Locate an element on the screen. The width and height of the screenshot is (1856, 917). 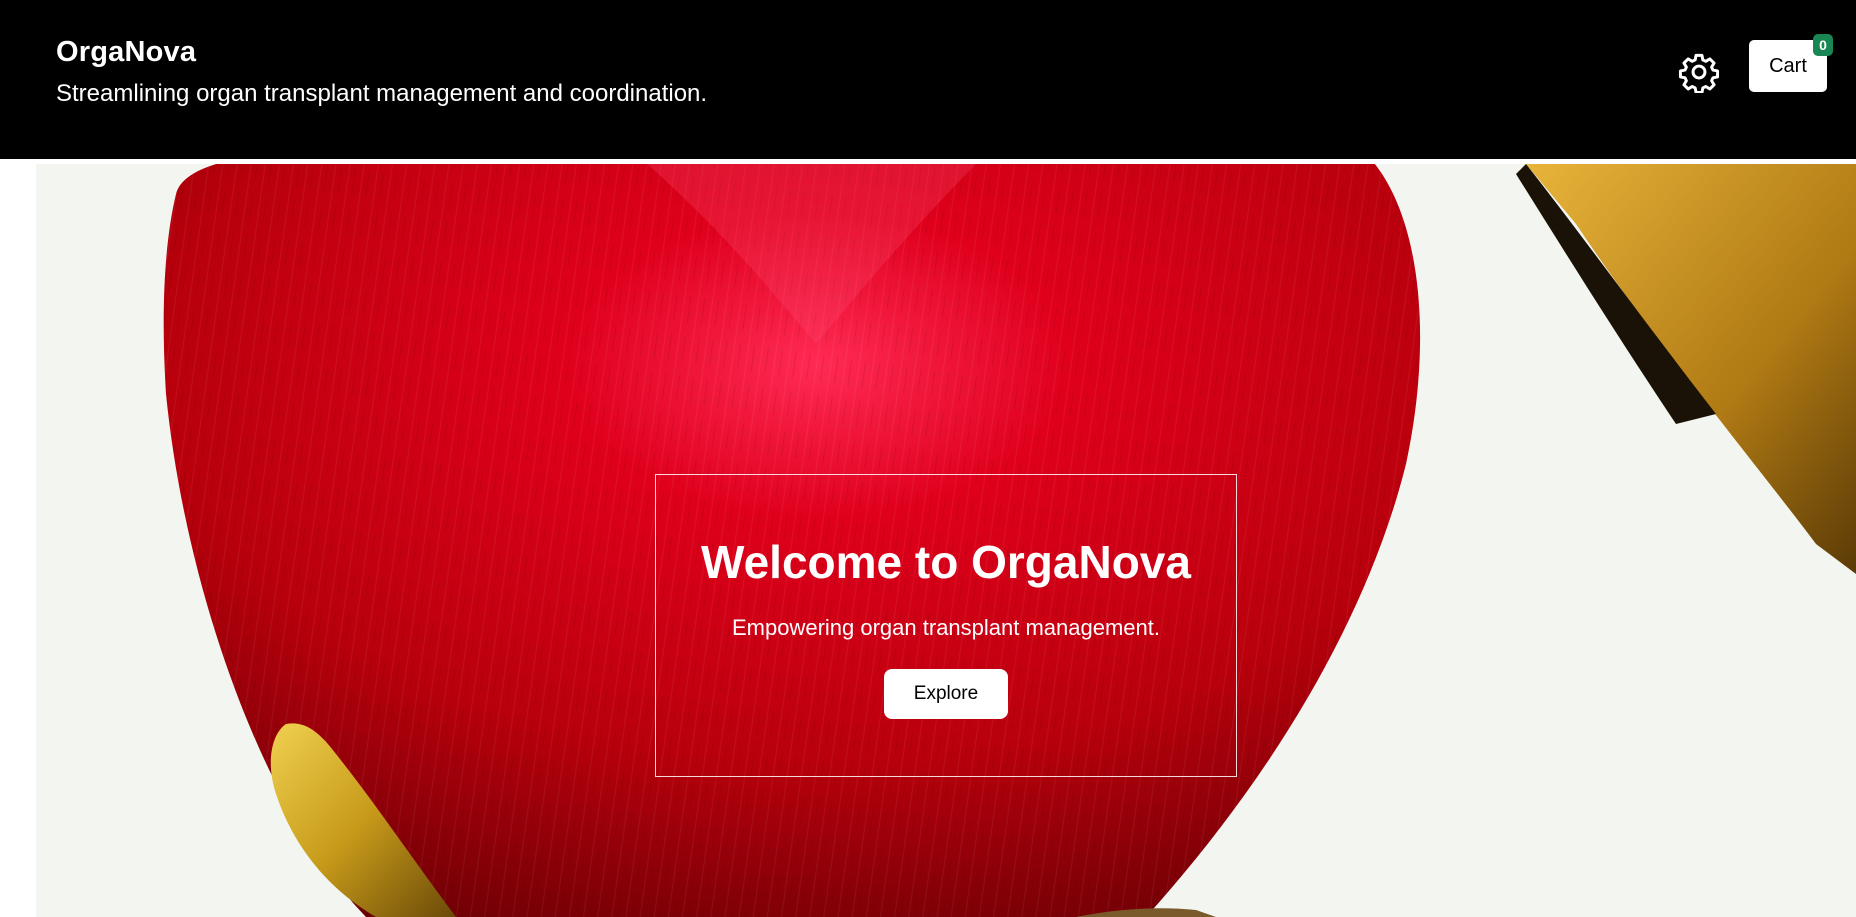
hero-subtitle: Empowering organ transplant management. is located at coordinates (946, 627).